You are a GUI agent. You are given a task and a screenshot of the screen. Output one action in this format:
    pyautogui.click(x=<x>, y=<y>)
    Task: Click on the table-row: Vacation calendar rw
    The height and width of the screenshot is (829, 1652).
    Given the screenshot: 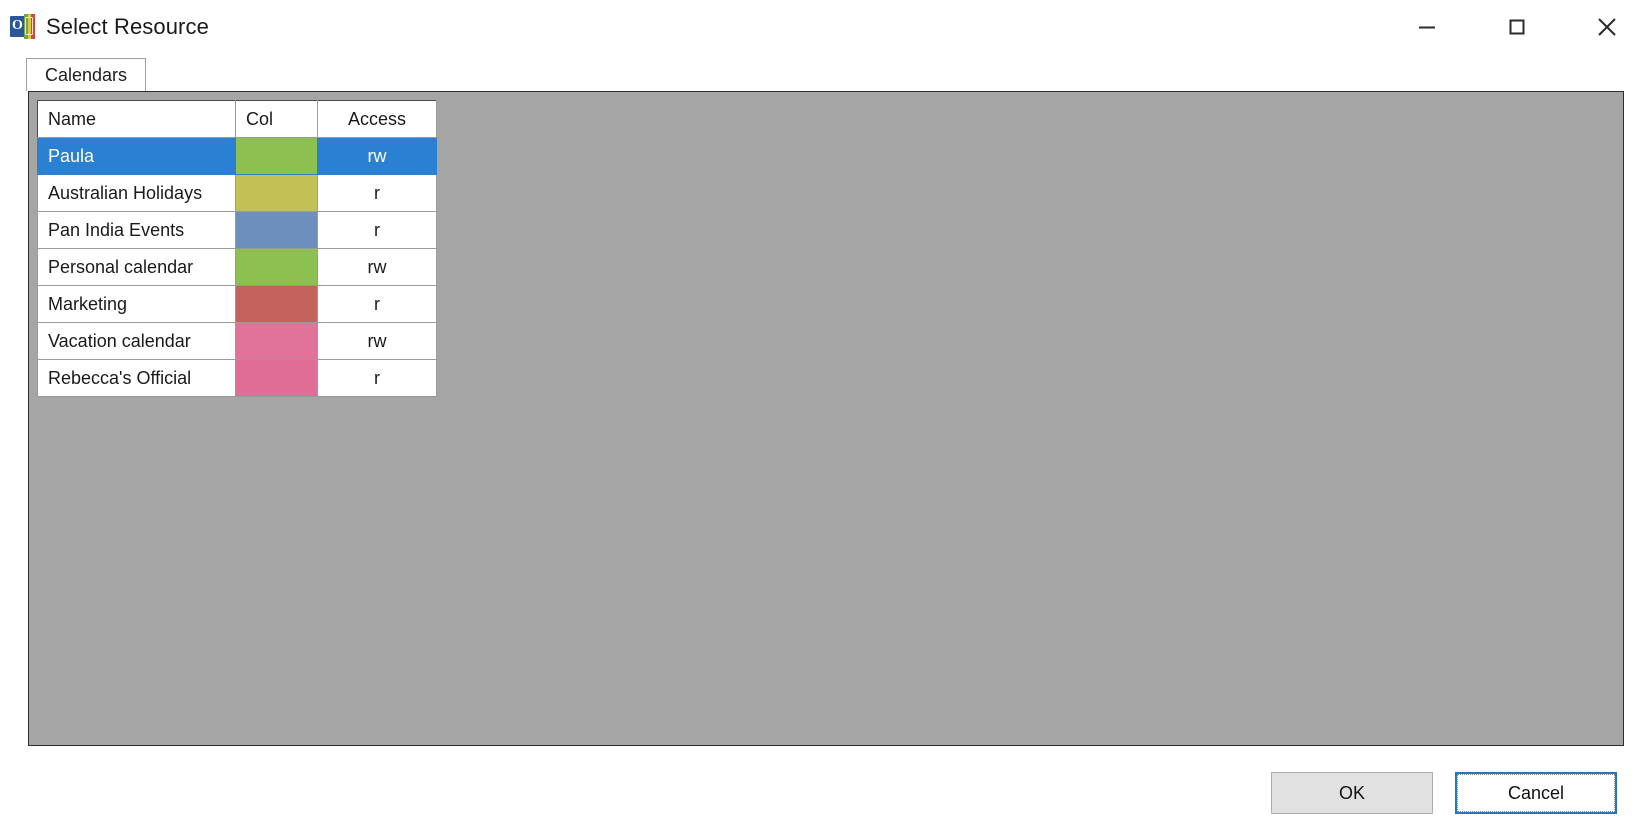 What is the action you would take?
    pyautogui.click(x=237, y=341)
    